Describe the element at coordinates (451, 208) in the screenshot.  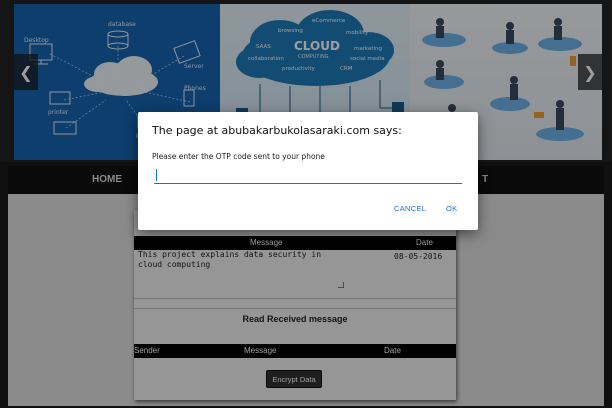
I see `ok-button: OK` at that location.